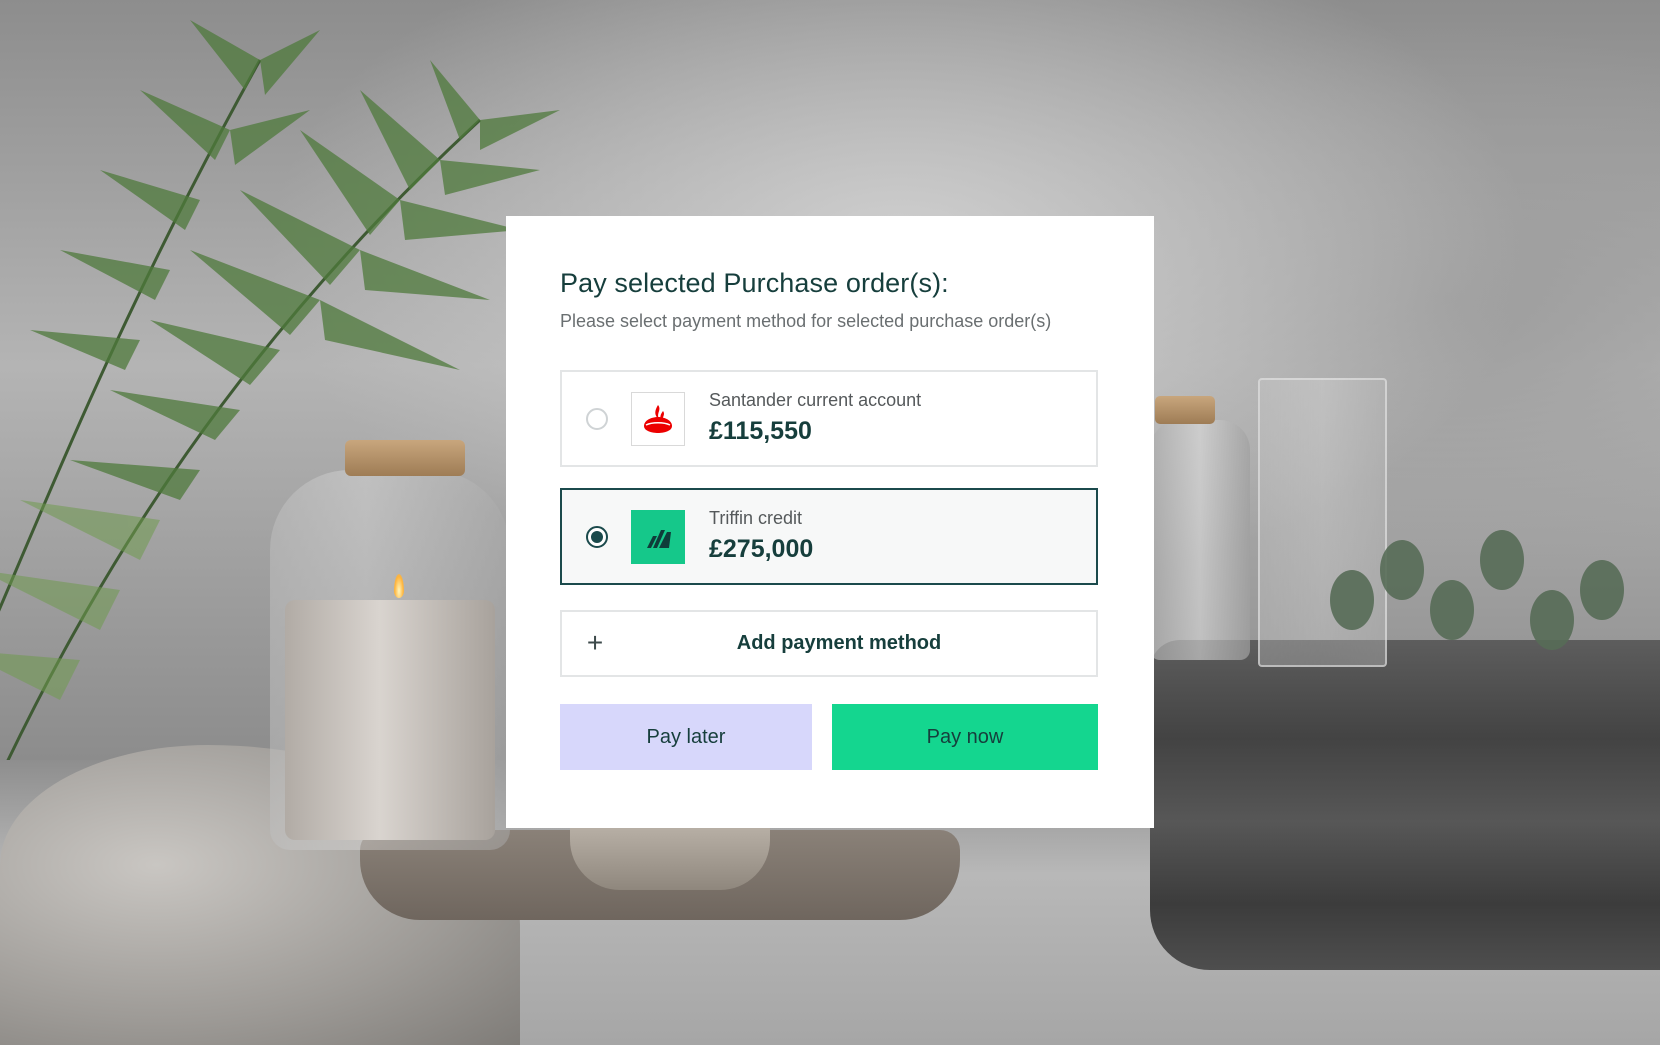 The width and height of the screenshot is (1660, 1045). I want to click on add-payment-method-button: + Add payment method, so click(829, 643).